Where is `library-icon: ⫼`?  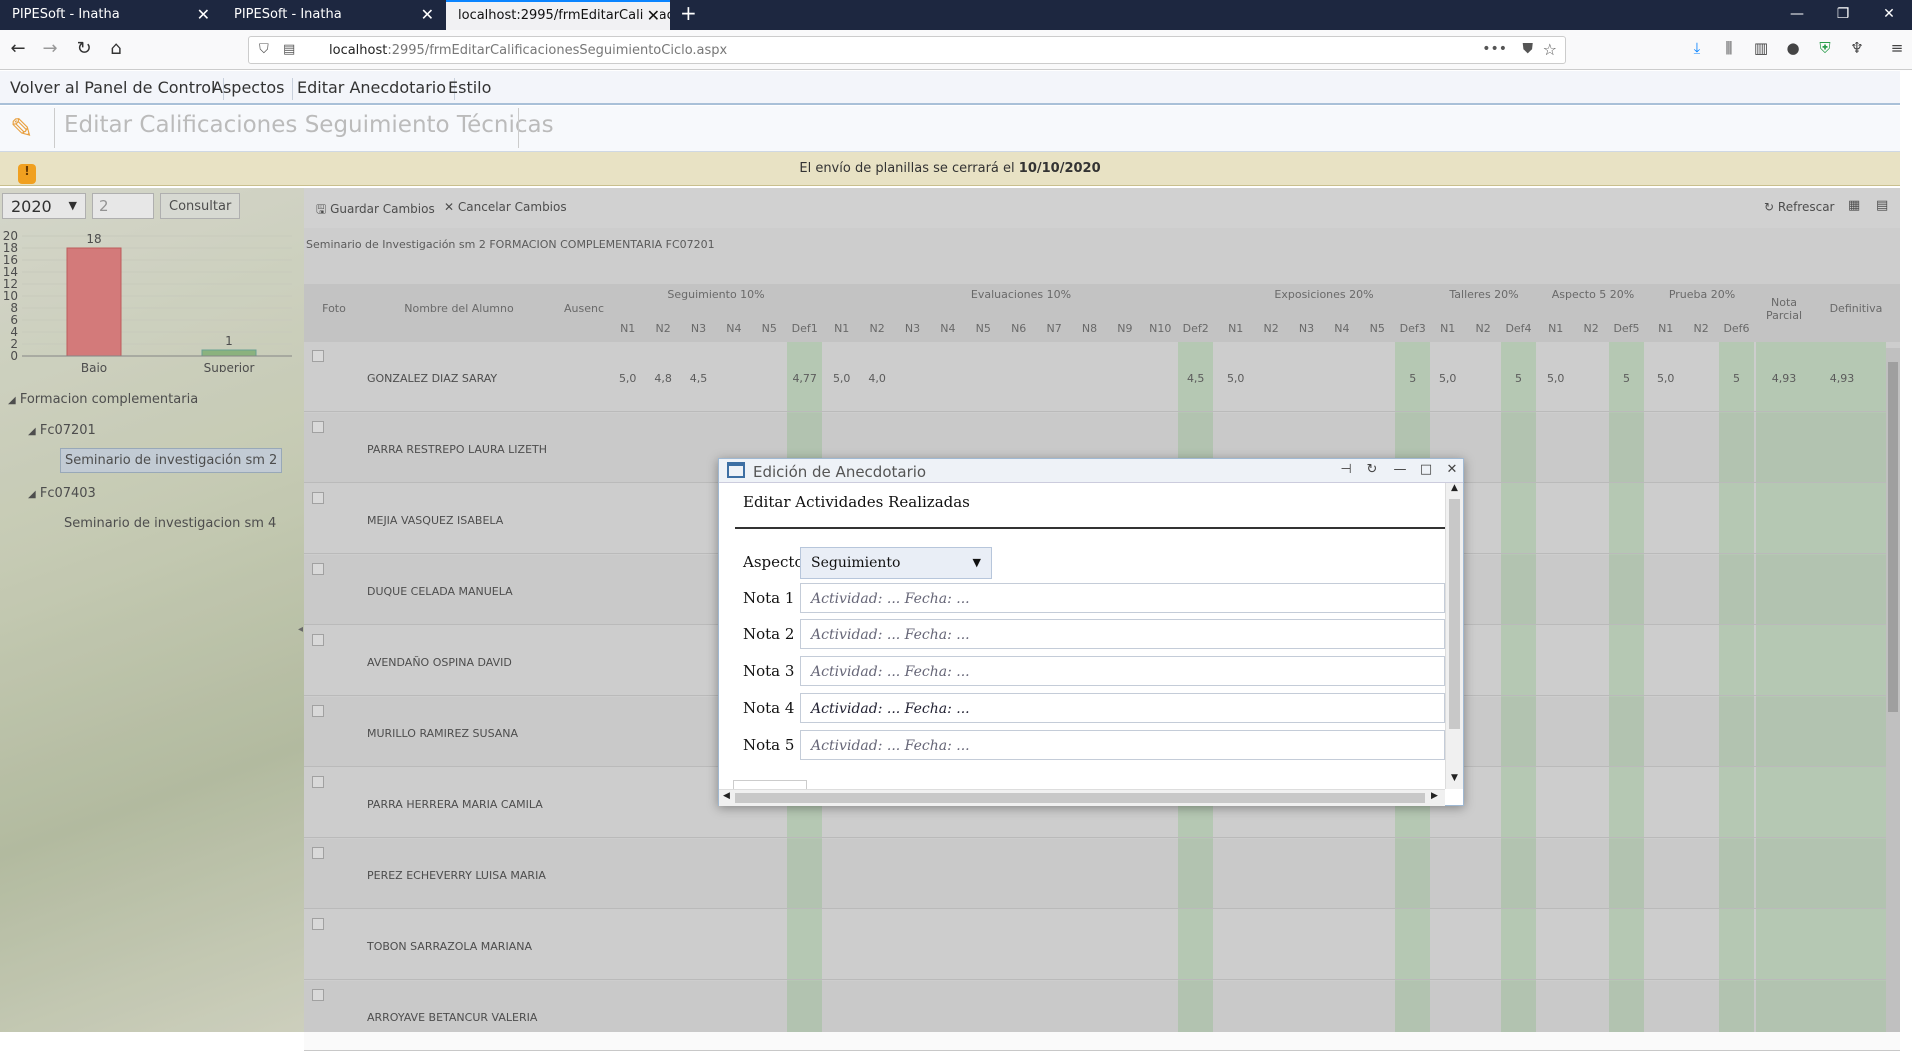 library-icon: ⫼ is located at coordinates (1729, 48).